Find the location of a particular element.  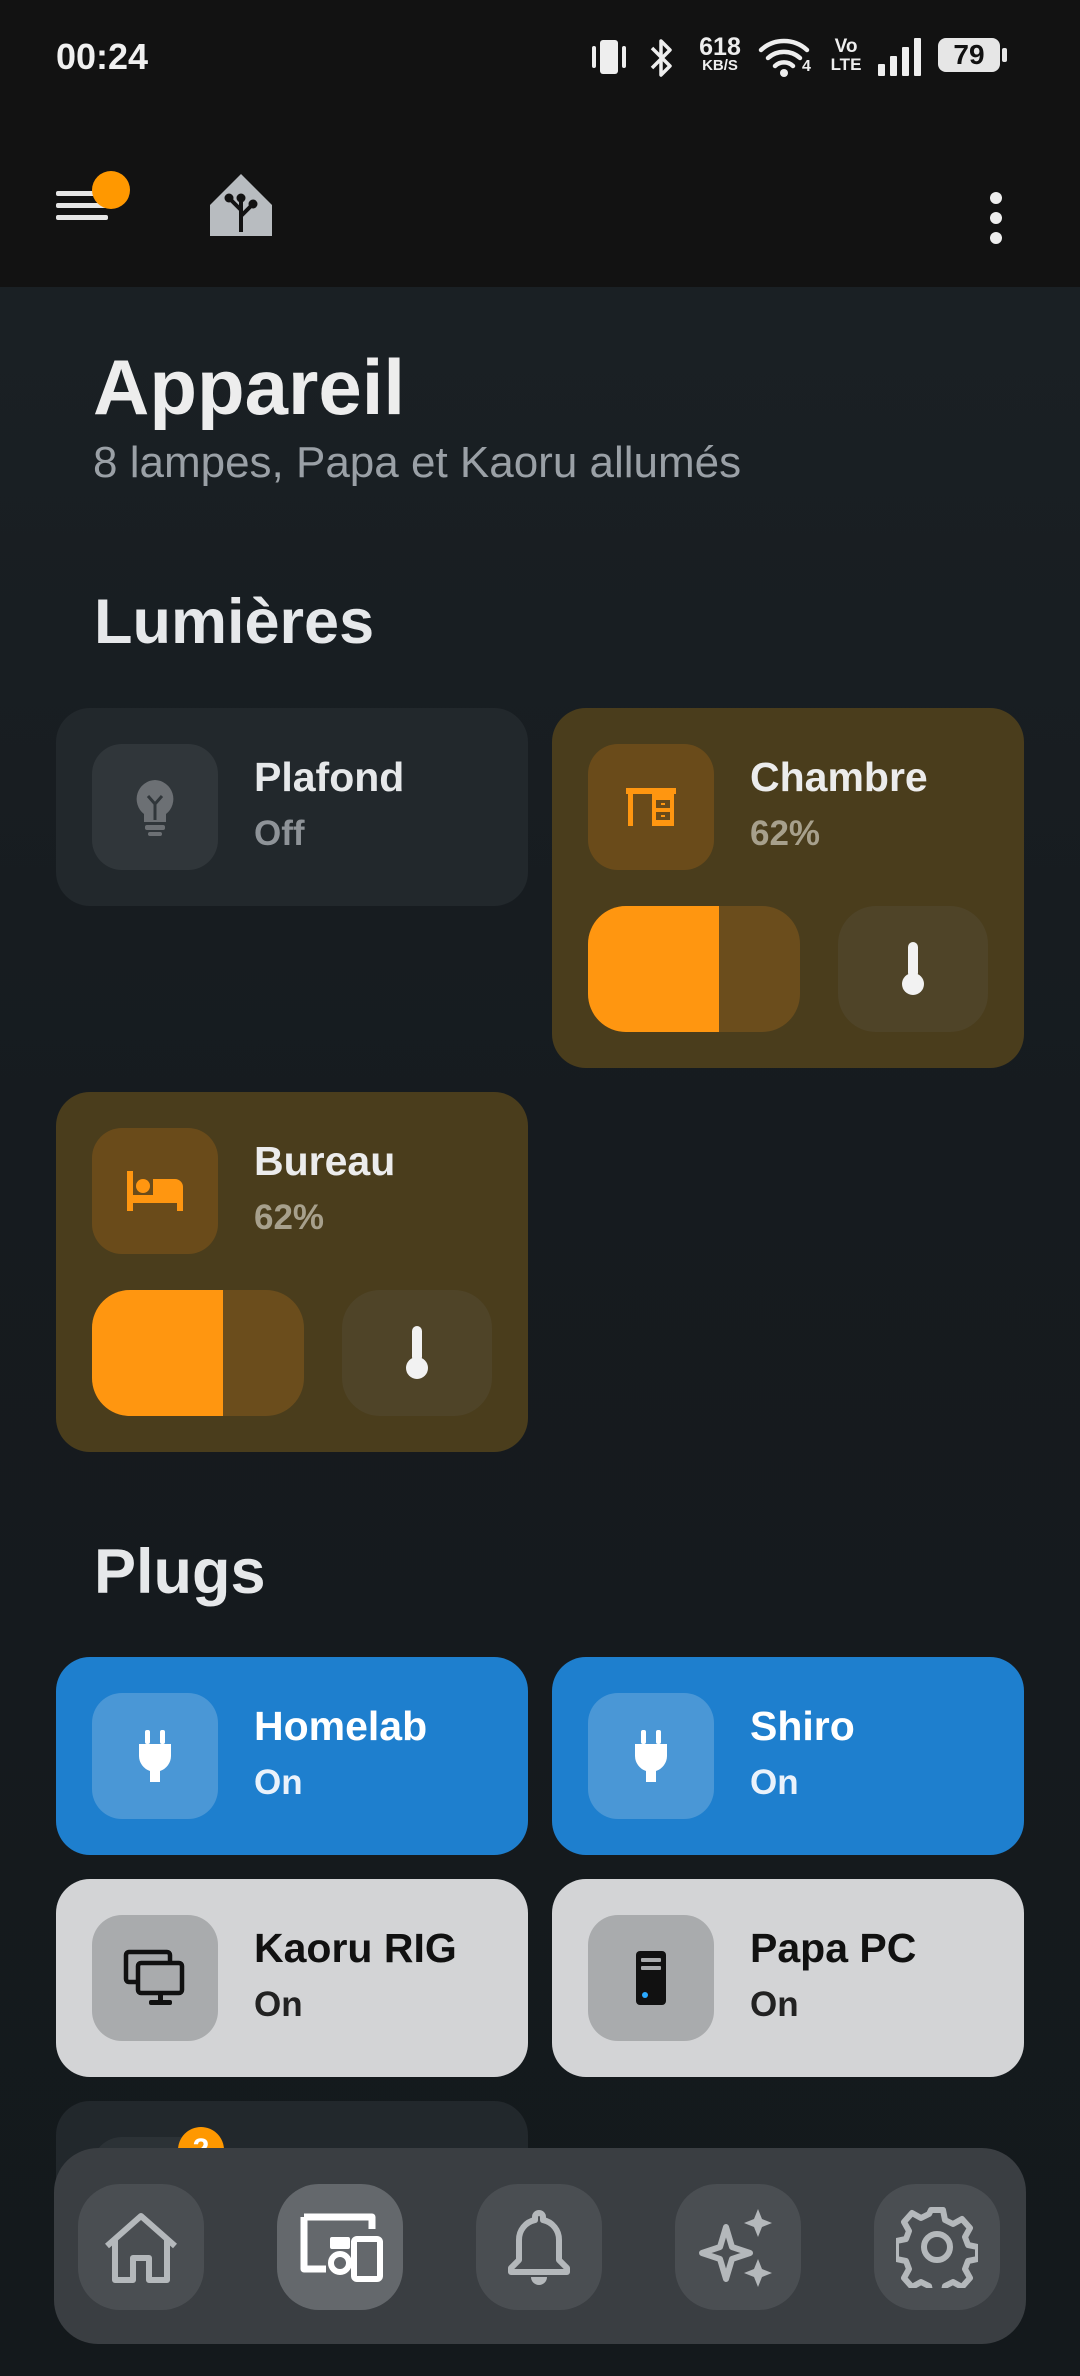

home-icon is located at coordinates (141, 2248).